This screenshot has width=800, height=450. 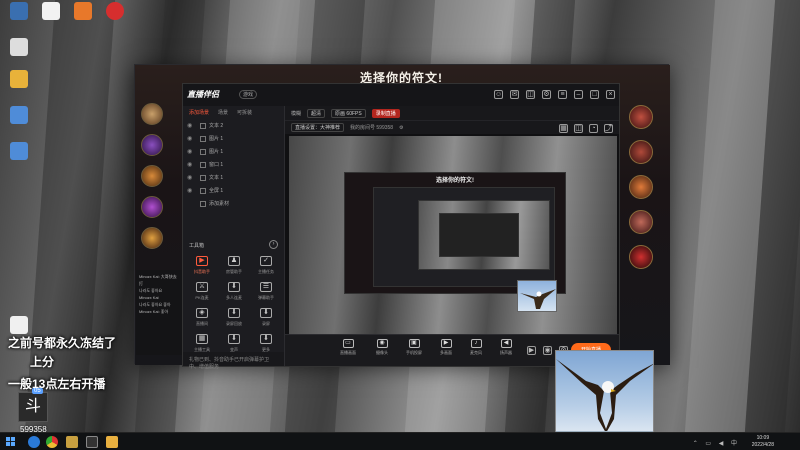 I want to click on tool-button: ♟ 房管助手, so click(x=234, y=265).